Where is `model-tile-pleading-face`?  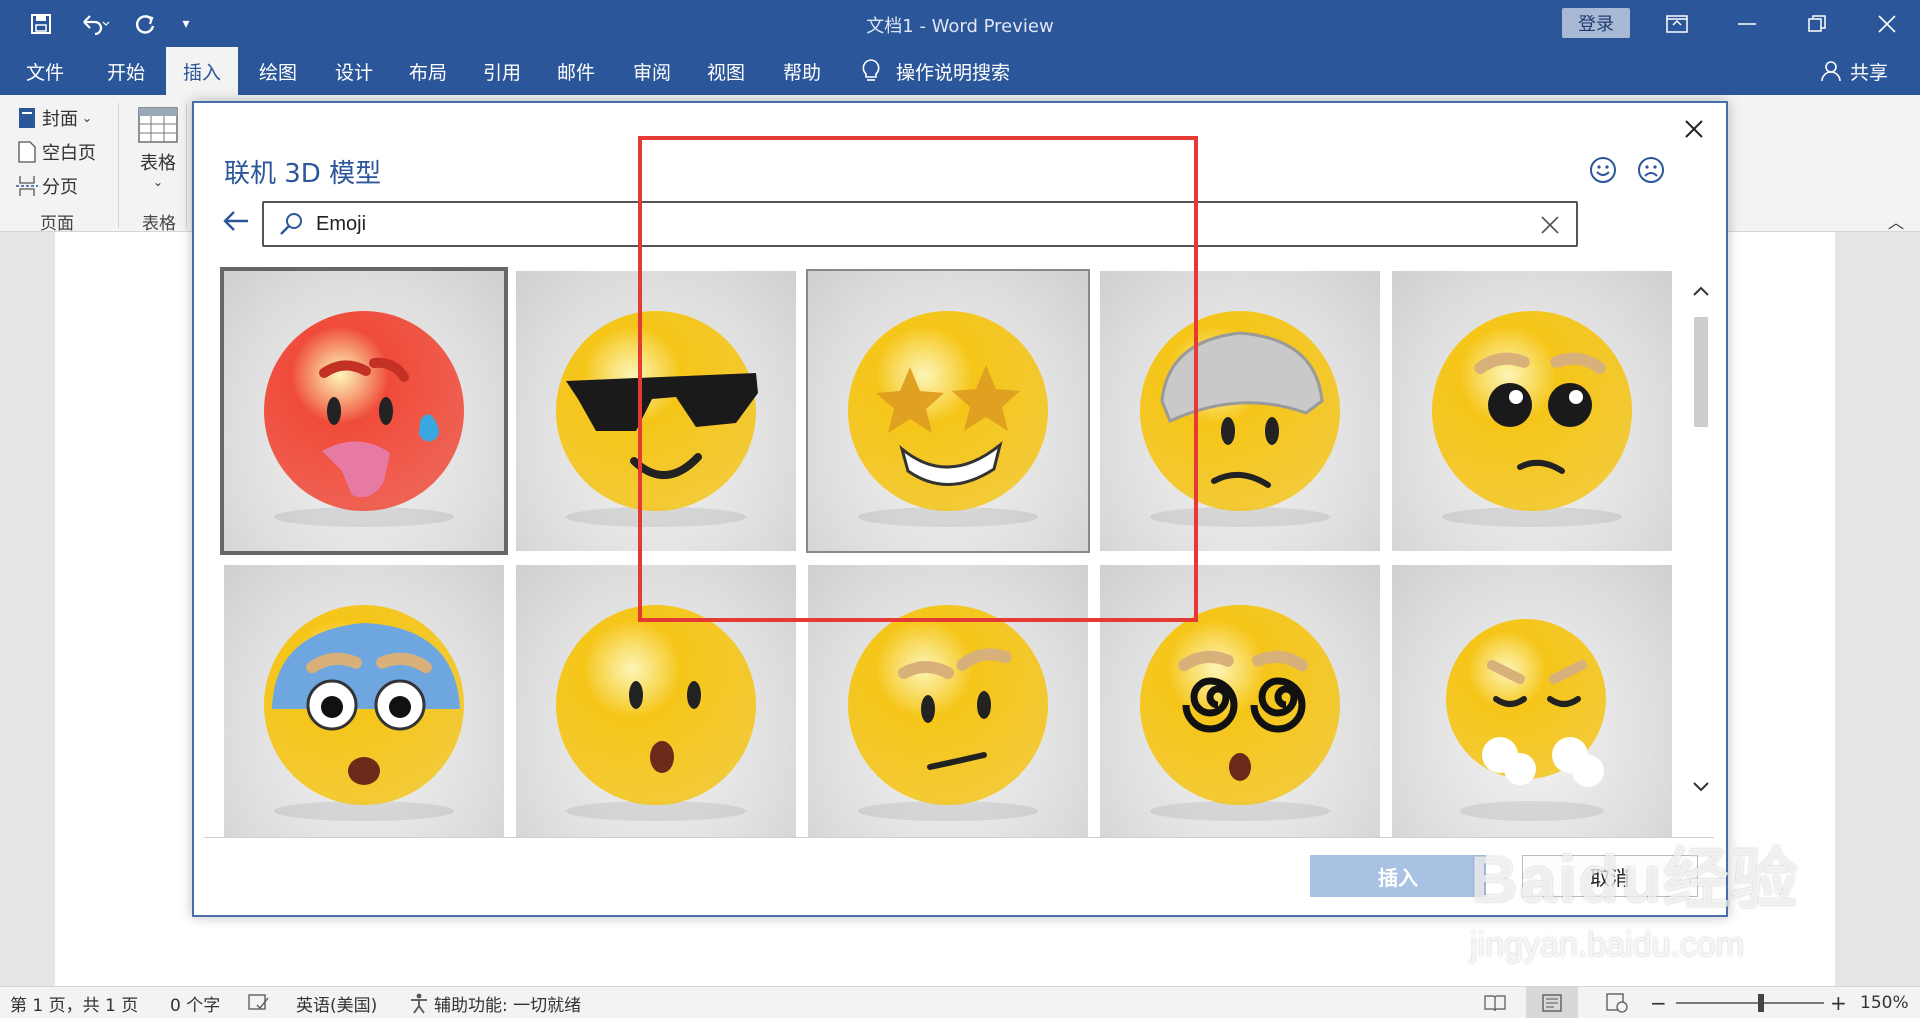 model-tile-pleading-face is located at coordinates (1532, 411).